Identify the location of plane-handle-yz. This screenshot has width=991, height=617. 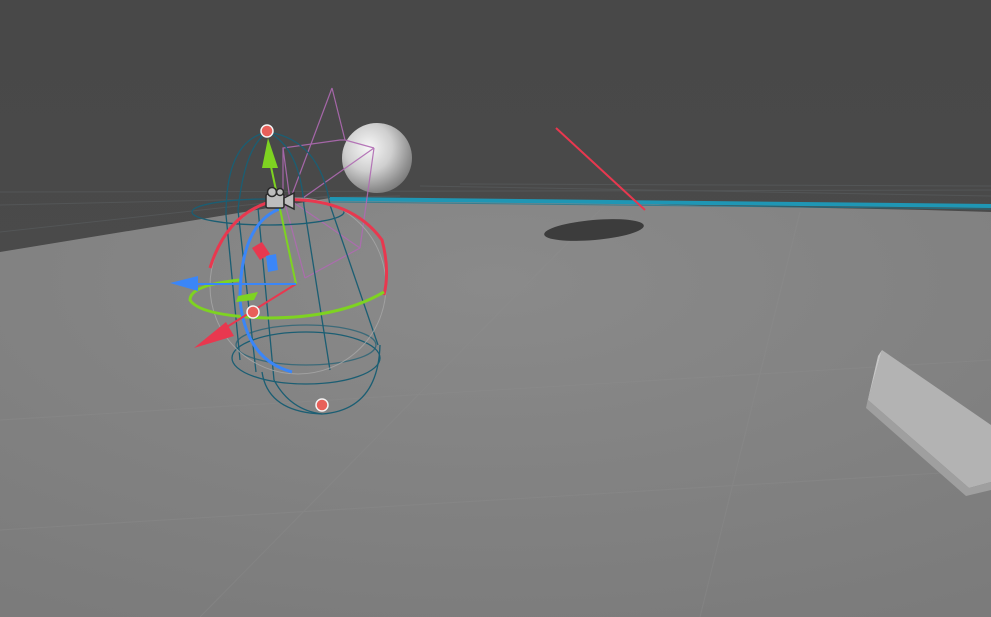
(272, 263).